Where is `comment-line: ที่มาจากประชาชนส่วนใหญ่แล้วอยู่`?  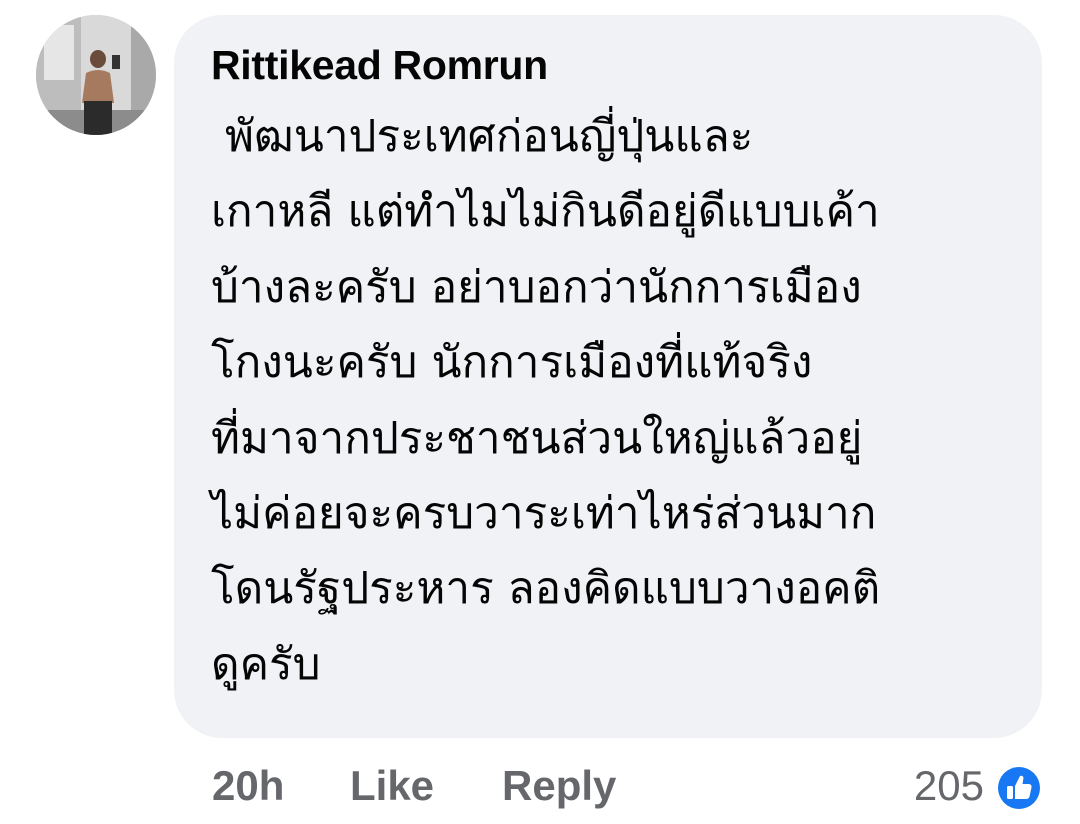
comment-line: ที่มาจากประชาชนส่วนใหญ่แล้วอยู่ is located at coordinates (537, 438).